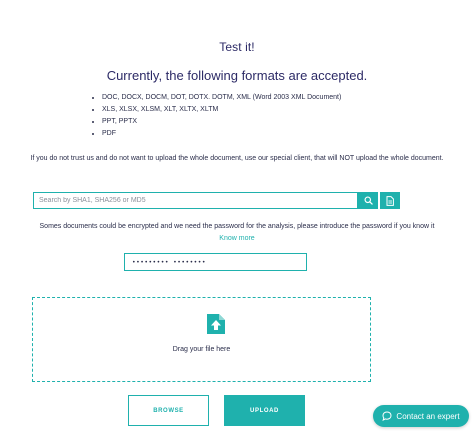  I want to click on document-icon, so click(390, 200).